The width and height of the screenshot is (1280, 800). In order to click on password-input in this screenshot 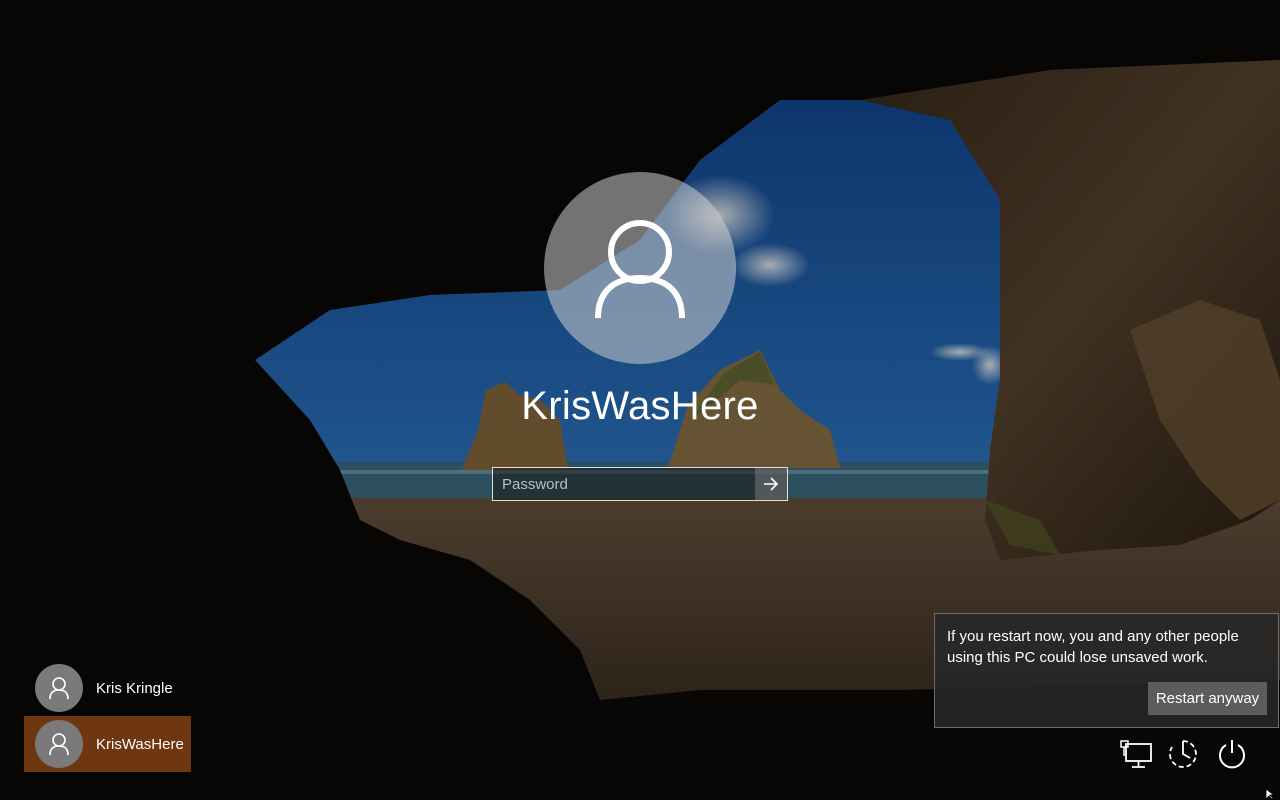, I will do `click(624, 484)`.